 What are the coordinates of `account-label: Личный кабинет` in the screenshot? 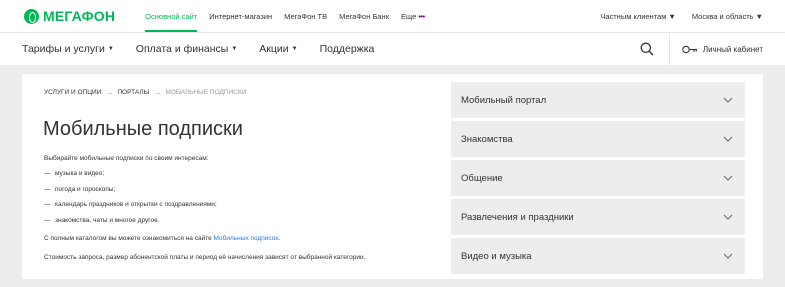 It's located at (732, 49).